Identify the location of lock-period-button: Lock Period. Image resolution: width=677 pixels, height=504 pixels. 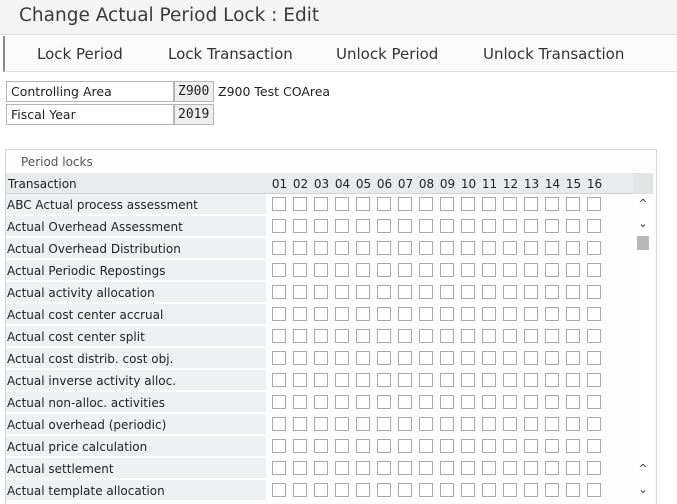
(80, 54).